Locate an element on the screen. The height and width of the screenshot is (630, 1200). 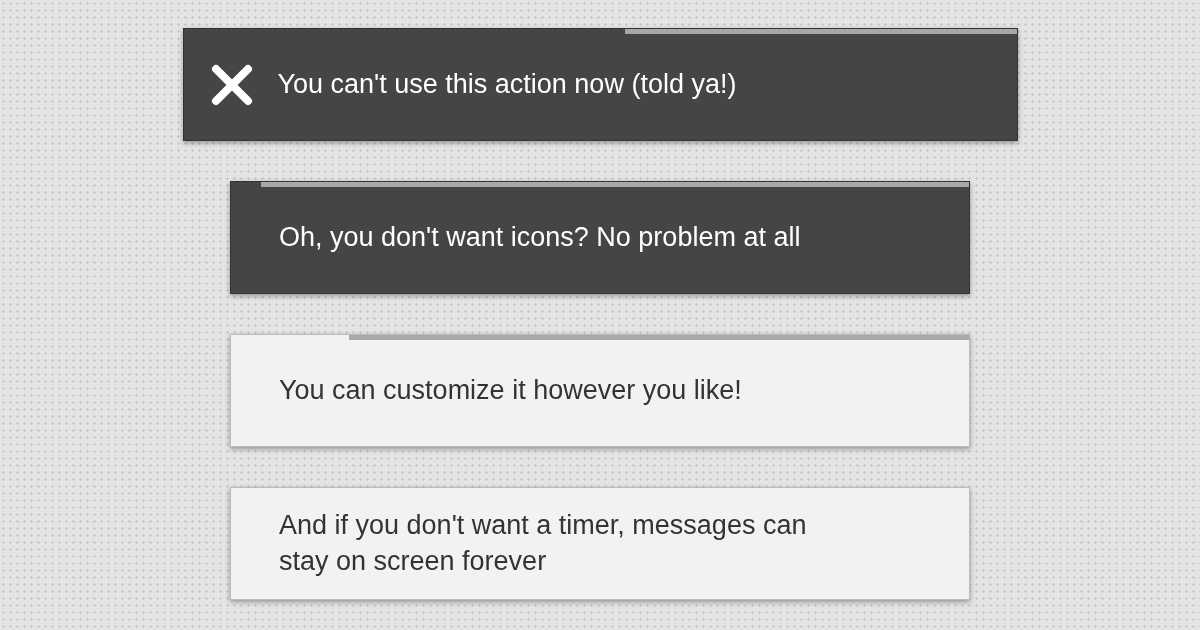
toast-message: And if you don't want a timer, messages can stay on screen forever is located at coordinates (543, 543).